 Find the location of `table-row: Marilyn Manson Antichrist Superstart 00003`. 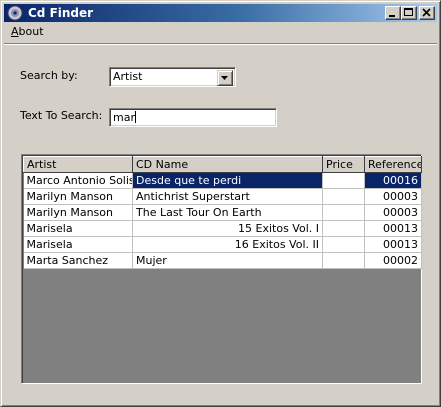

table-row: Marilyn Manson Antichrist Superstart 00003 is located at coordinates (222, 196).